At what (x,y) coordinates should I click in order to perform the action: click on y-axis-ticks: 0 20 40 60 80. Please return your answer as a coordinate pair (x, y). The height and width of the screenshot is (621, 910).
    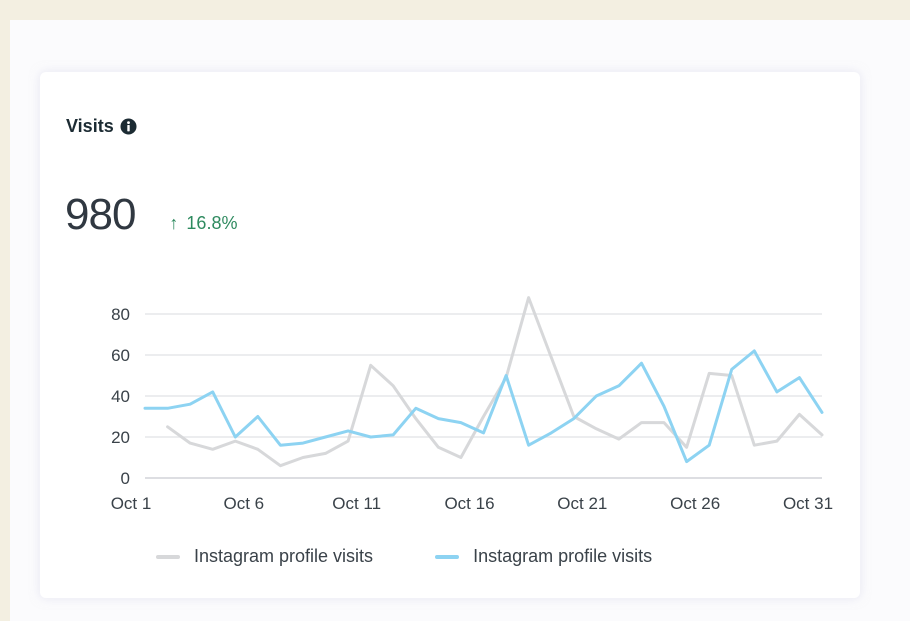
    Looking at the image, I should click on (120, 396).